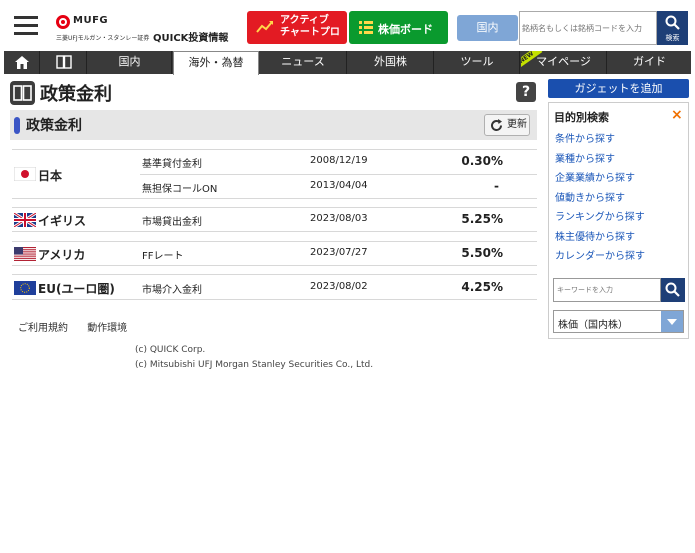  Describe the element at coordinates (62, 255) in the screenshot. I see `country-name: アメリカ` at that location.